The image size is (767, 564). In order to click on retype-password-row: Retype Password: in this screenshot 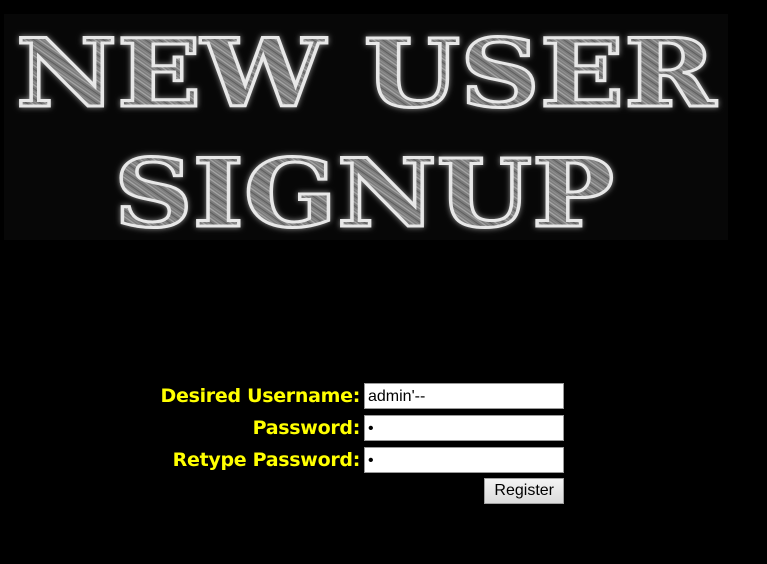, I will do `click(362, 460)`.